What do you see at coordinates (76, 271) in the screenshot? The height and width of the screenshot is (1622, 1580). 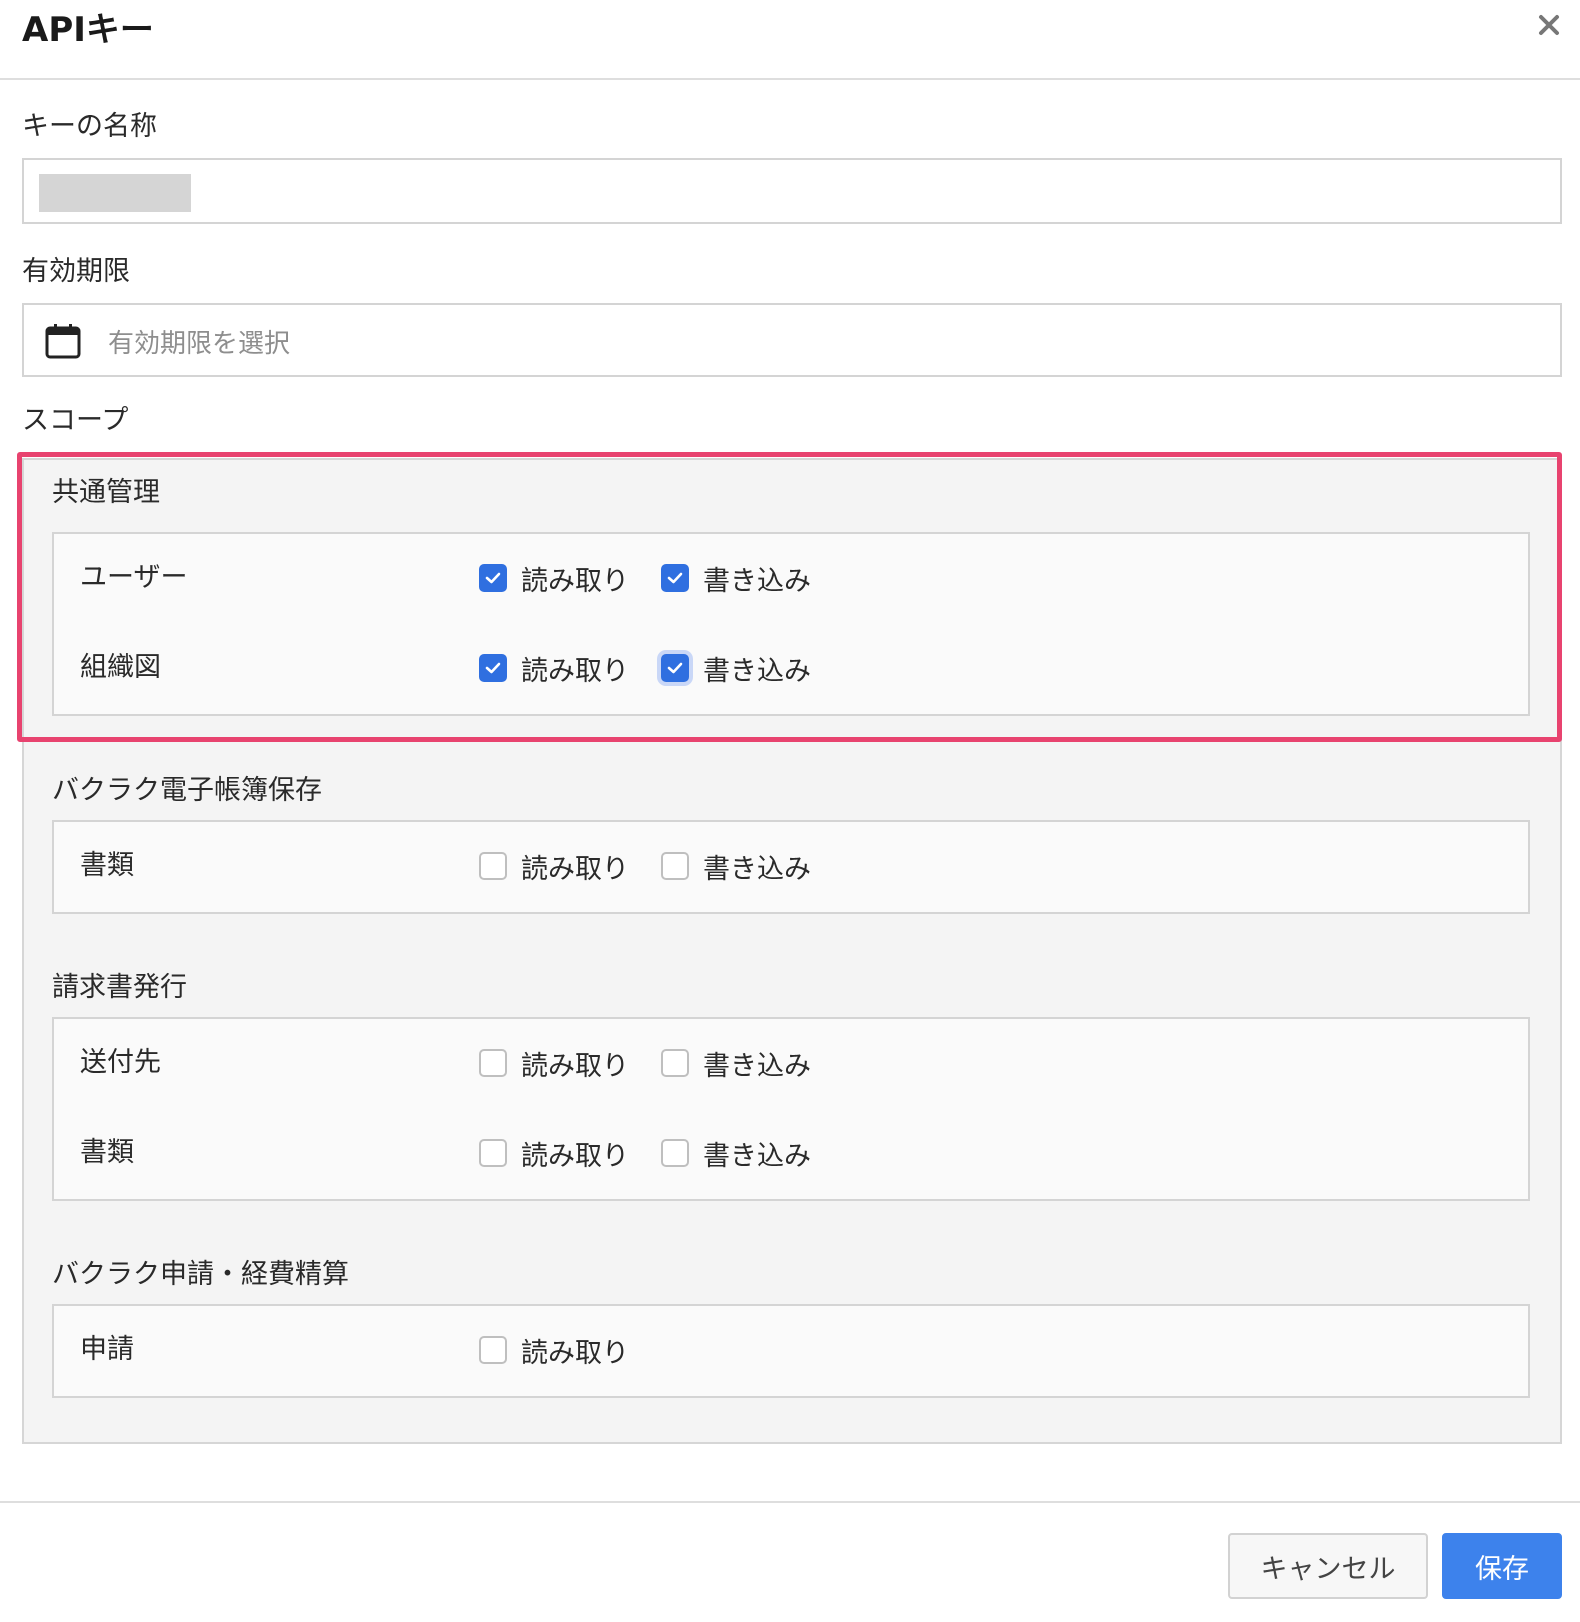 I see `expiry-label: 有効期限` at bounding box center [76, 271].